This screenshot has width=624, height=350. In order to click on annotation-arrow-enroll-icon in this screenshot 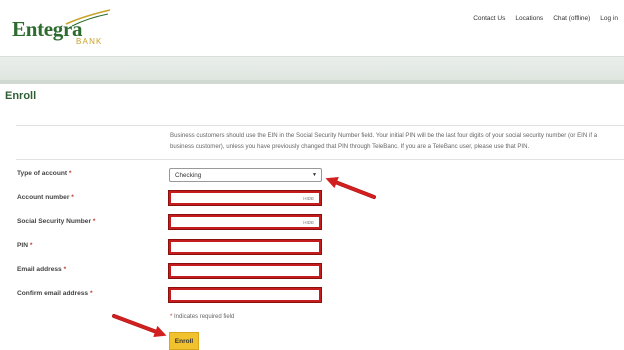, I will do `click(139, 326)`.